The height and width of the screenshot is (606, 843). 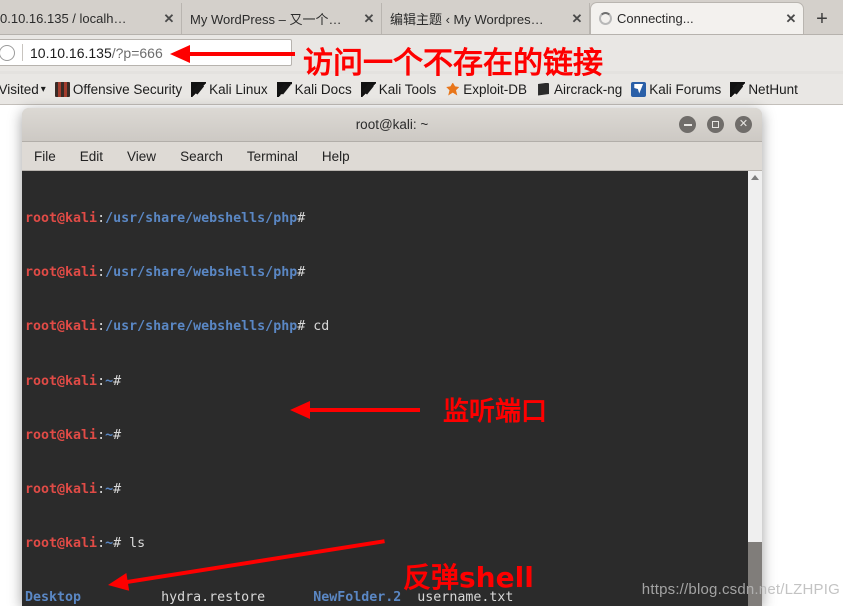 I want to click on chevron-up-icon, so click(x=755, y=177).